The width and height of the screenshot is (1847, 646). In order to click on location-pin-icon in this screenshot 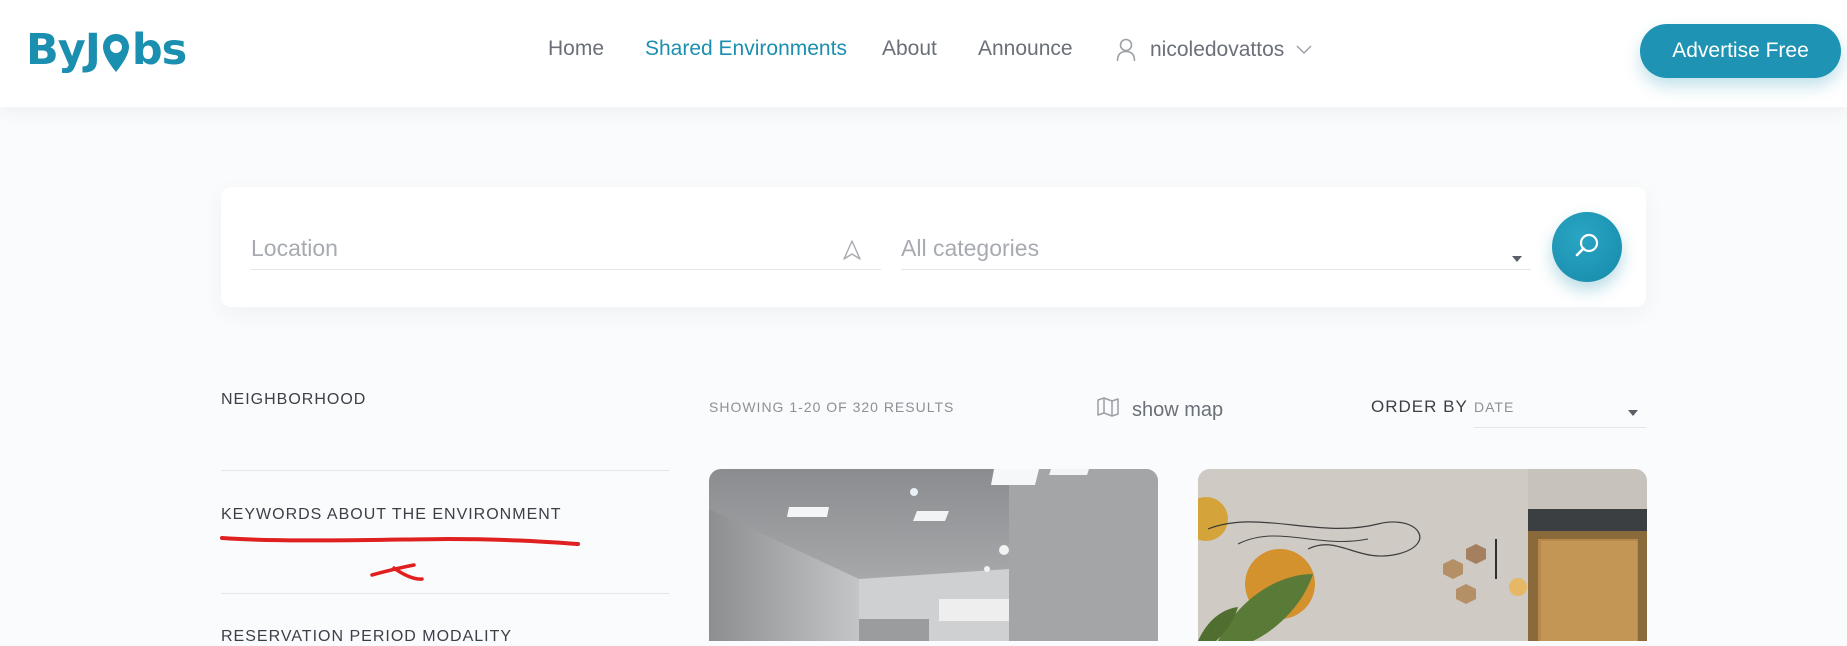, I will do `click(116, 54)`.